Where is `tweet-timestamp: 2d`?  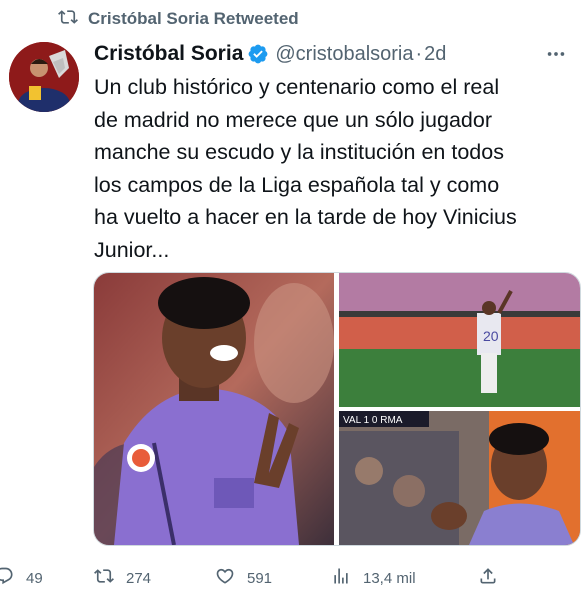 tweet-timestamp: 2d is located at coordinates (435, 54).